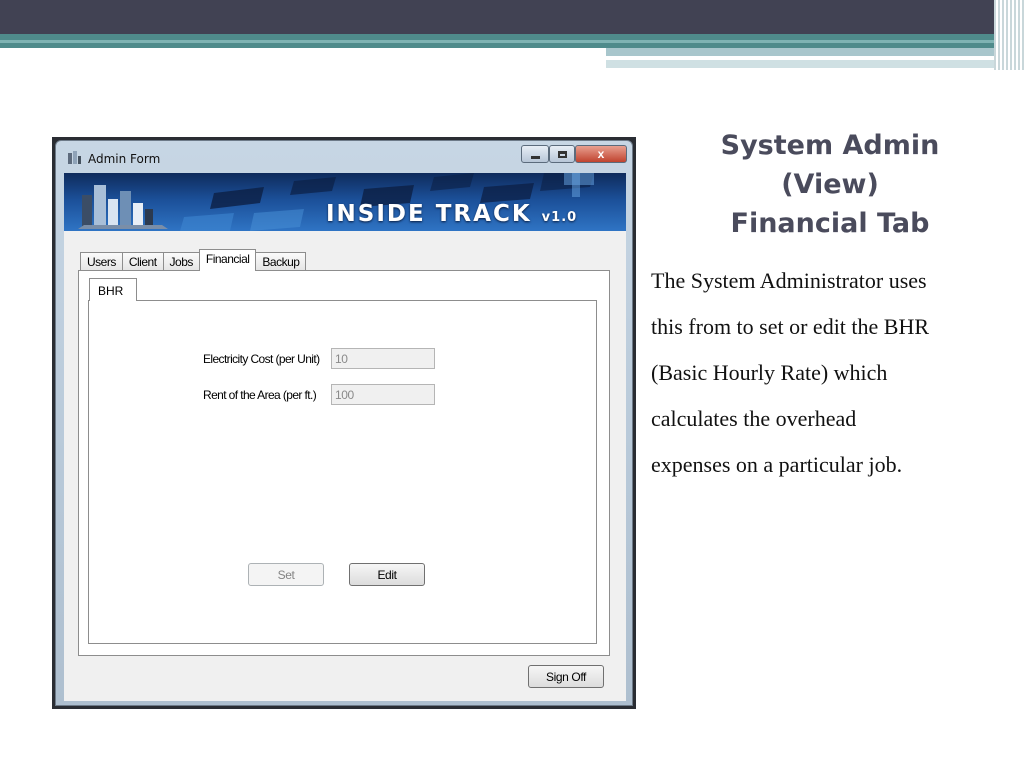 This screenshot has height=768, width=1024. What do you see at coordinates (142, 261) in the screenshot?
I see `tab-client: Client` at bounding box center [142, 261].